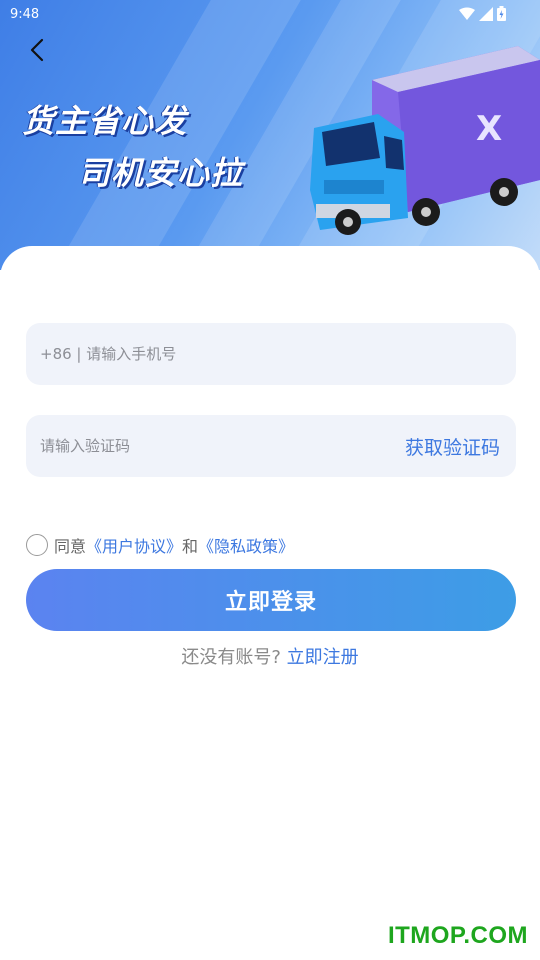 The height and width of the screenshot is (960, 540). I want to click on agree-checkbox, so click(37, 545).